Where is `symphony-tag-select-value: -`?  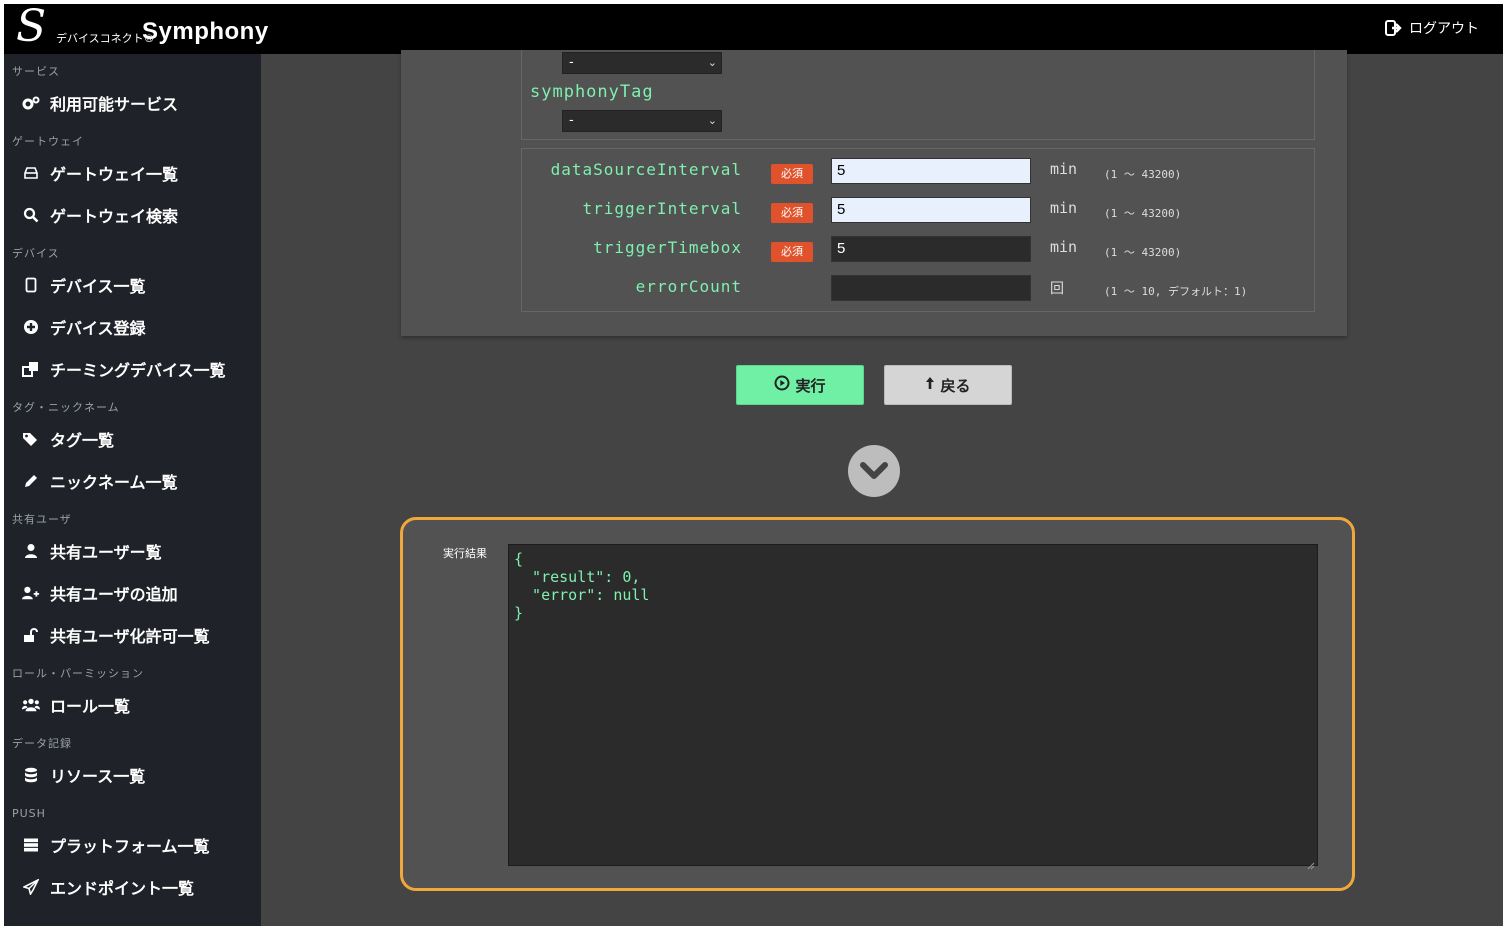 symphony-tag-select-value: - is located at coordinates (571, 120).